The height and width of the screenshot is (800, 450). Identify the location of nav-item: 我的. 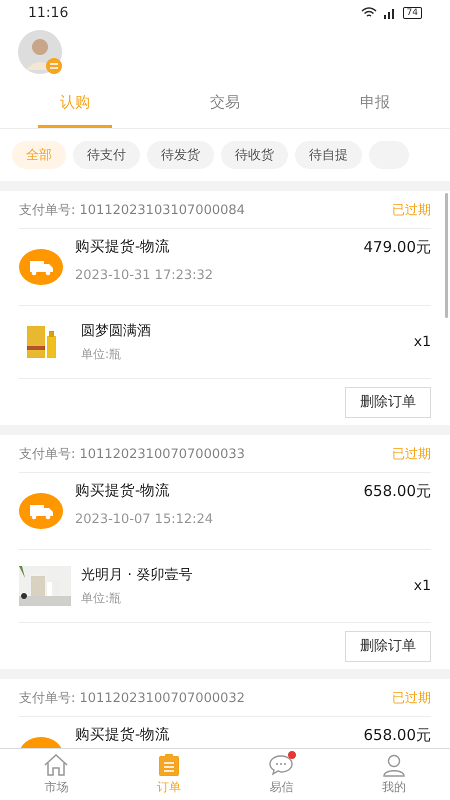
(394, 774).